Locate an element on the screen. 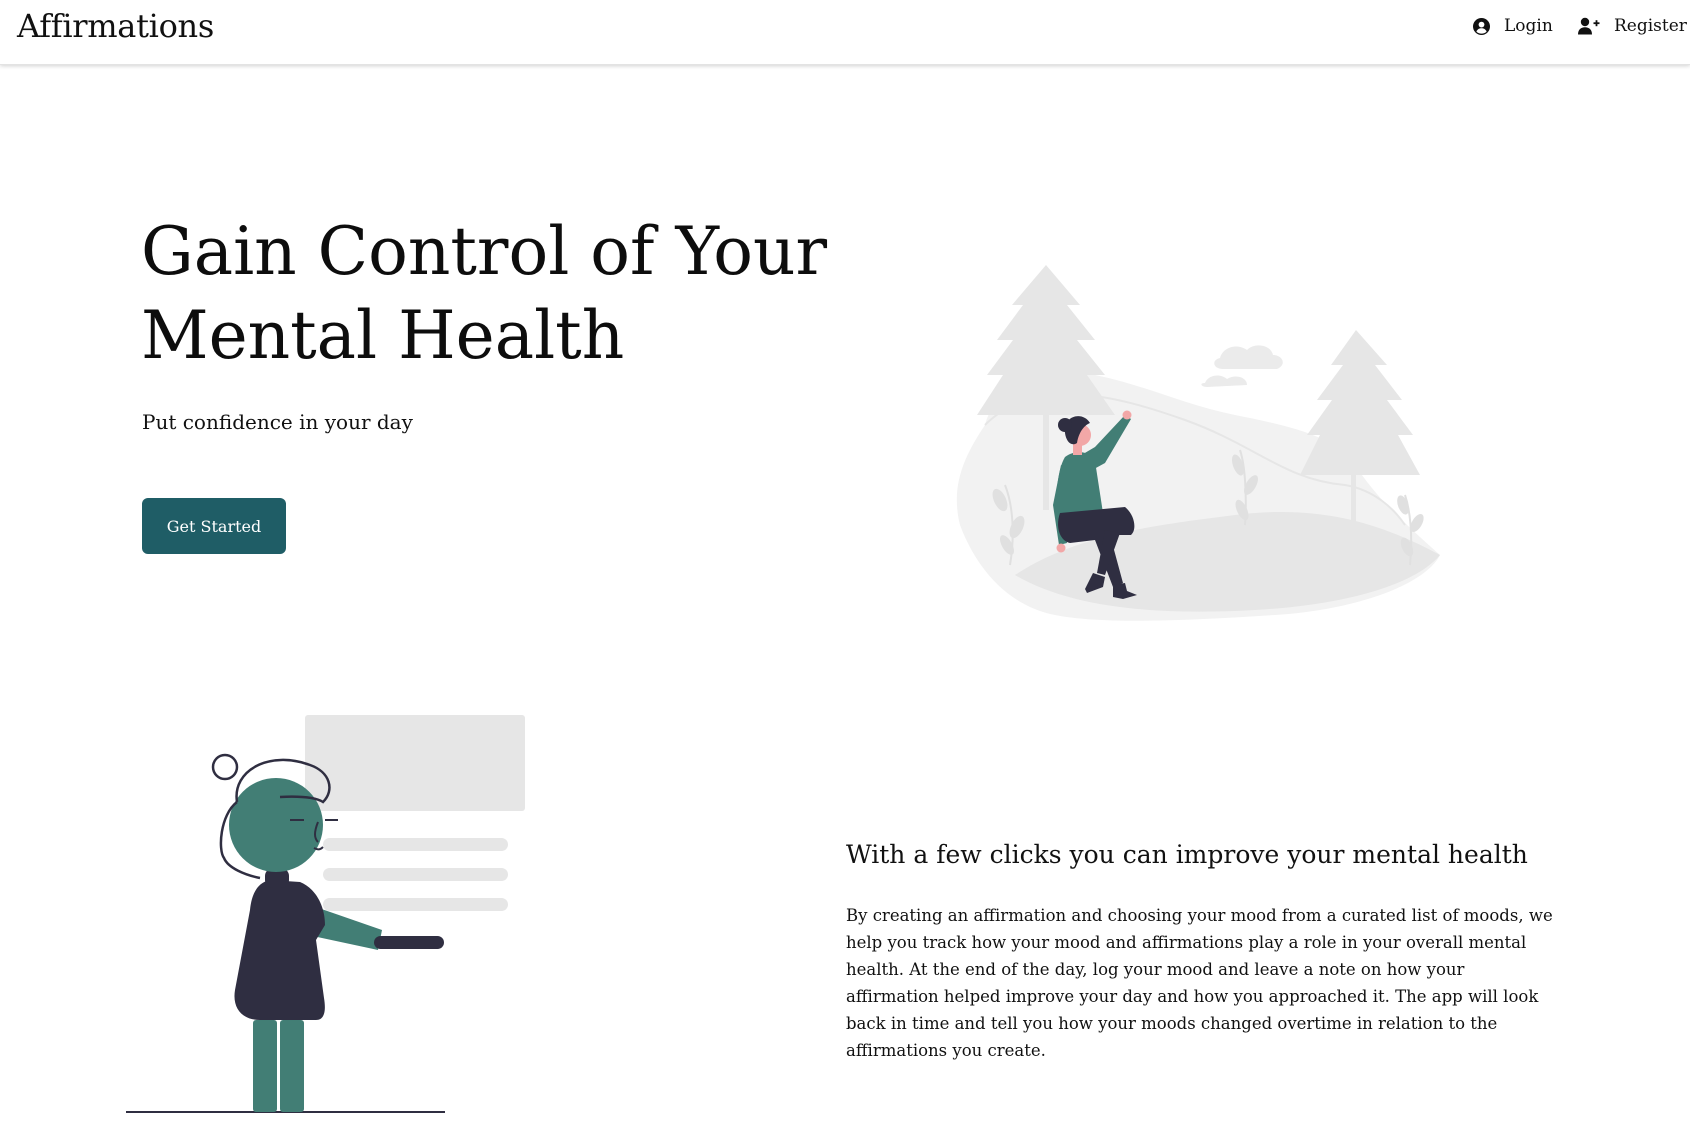  register-link: Register is located at coordinates (1632, 26).